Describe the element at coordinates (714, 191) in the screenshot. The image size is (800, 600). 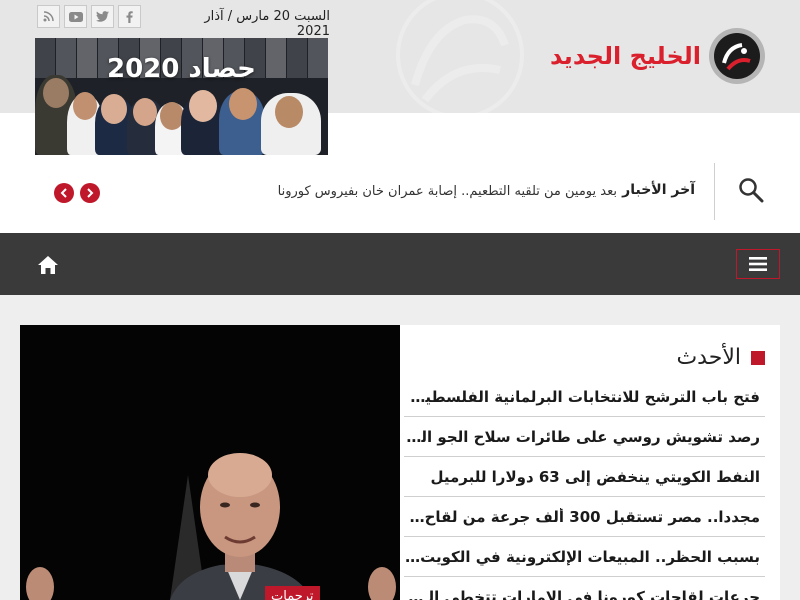
I see `ticker-divider` at that location.